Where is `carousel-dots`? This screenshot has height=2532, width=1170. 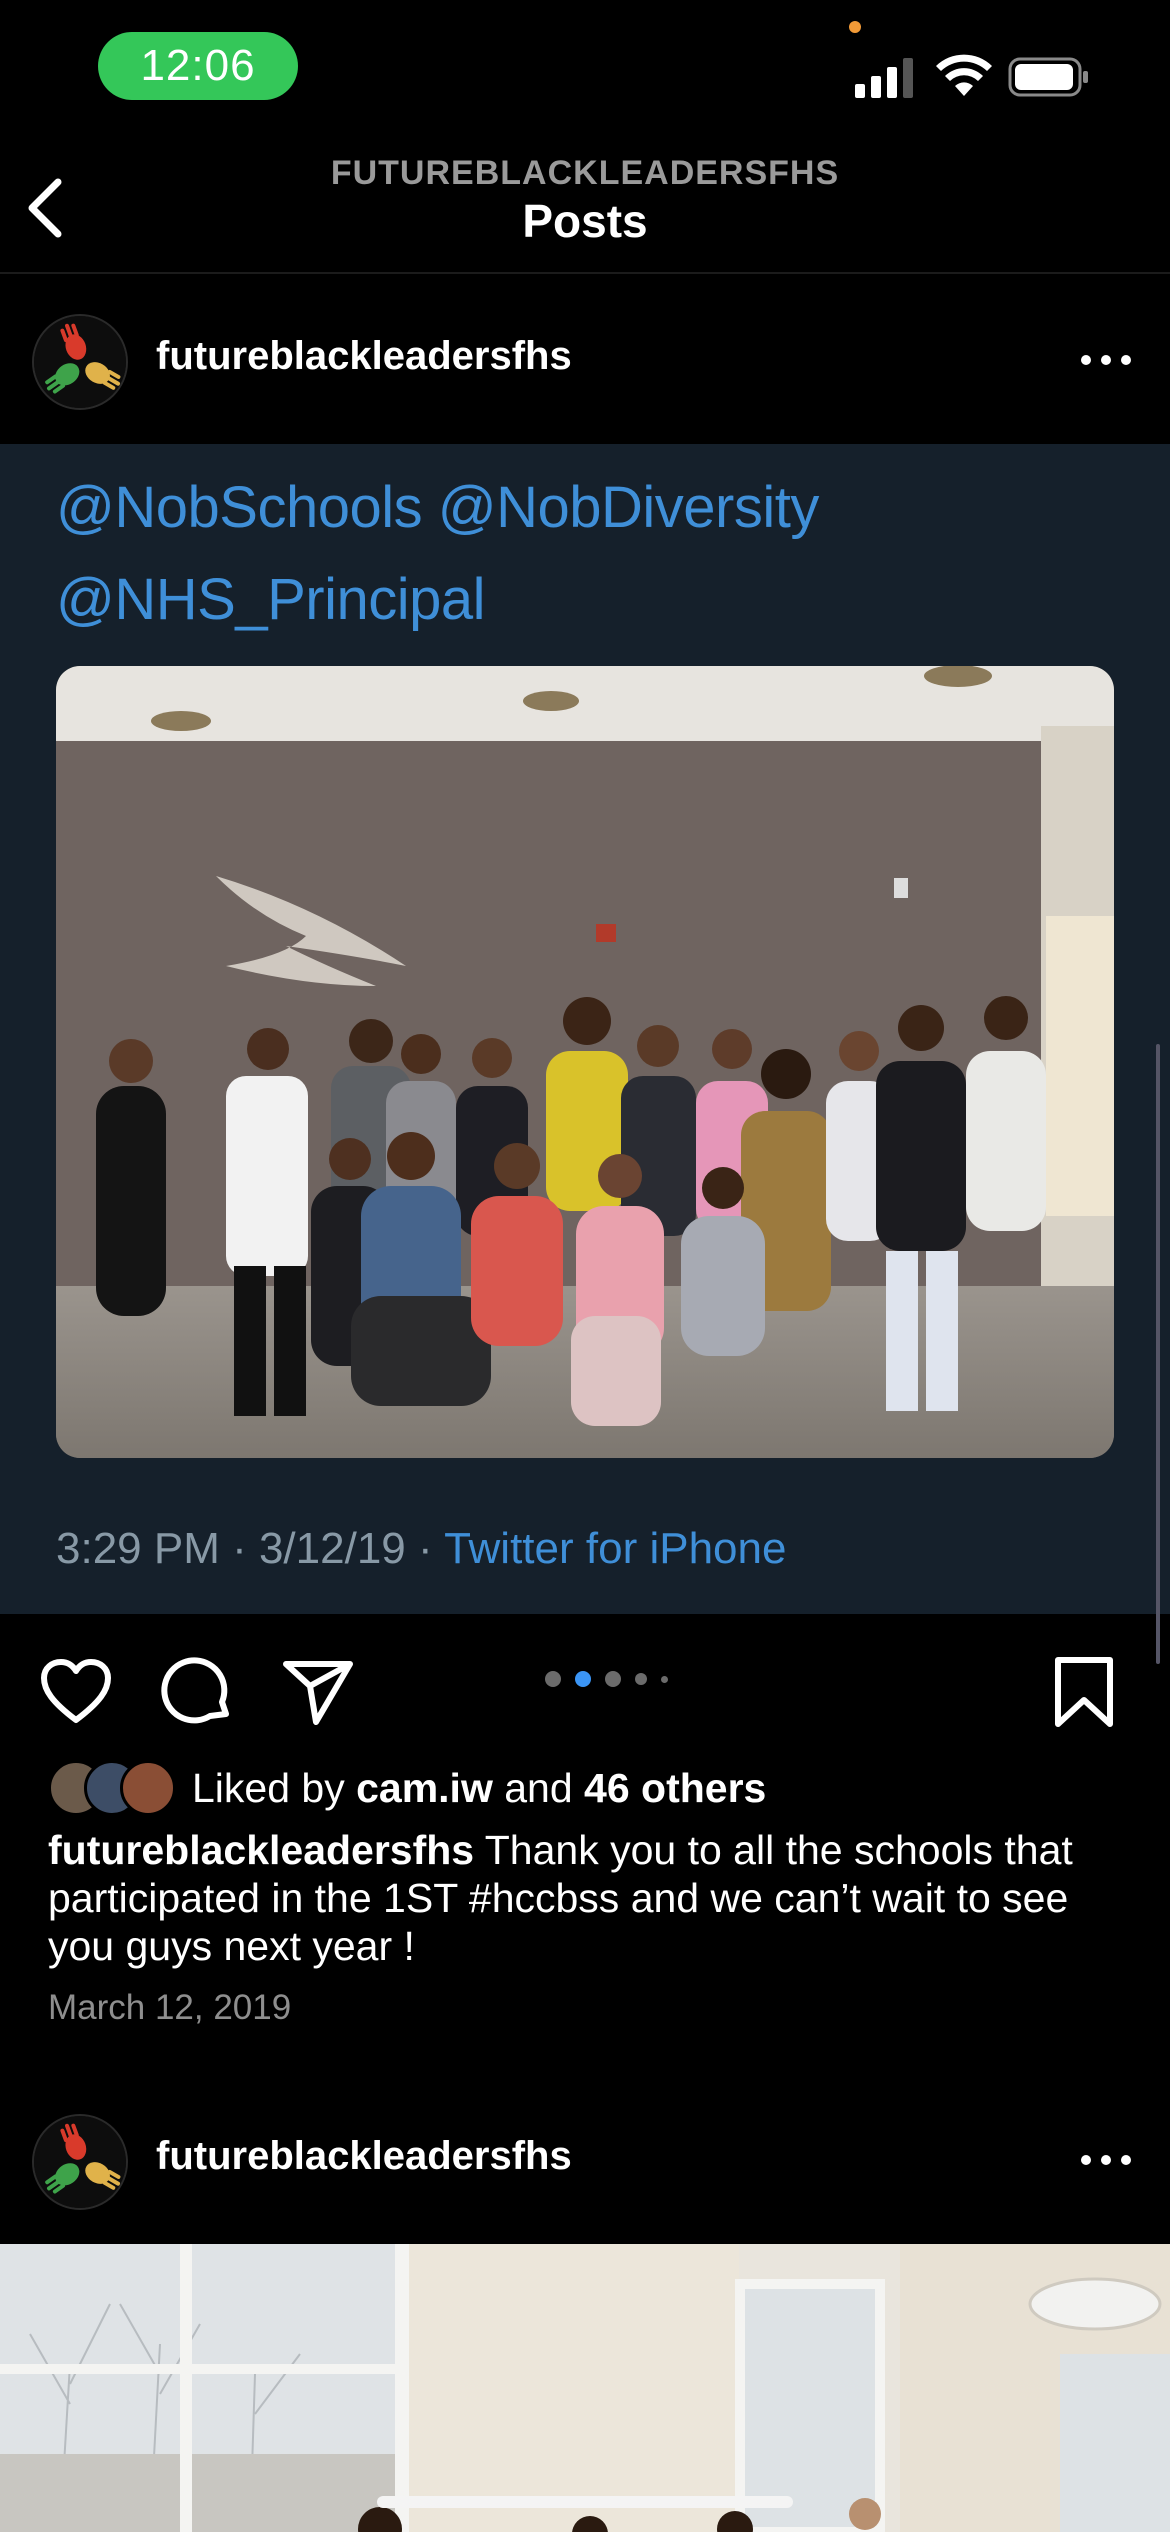
carousel-dots is located at coordinates (606, 1679).